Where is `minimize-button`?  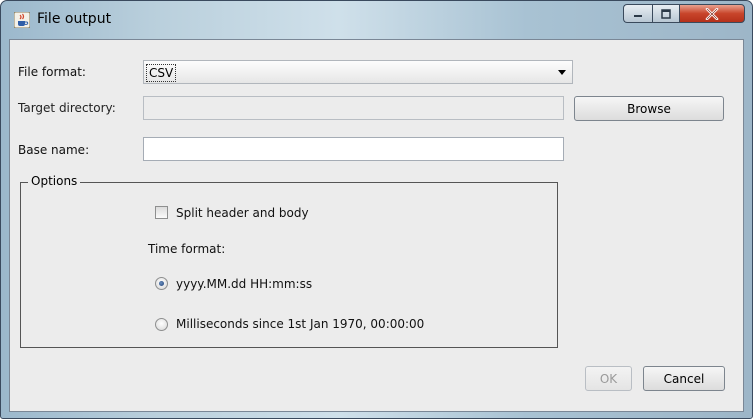
minimize-button is located at coordinates (637, 13).